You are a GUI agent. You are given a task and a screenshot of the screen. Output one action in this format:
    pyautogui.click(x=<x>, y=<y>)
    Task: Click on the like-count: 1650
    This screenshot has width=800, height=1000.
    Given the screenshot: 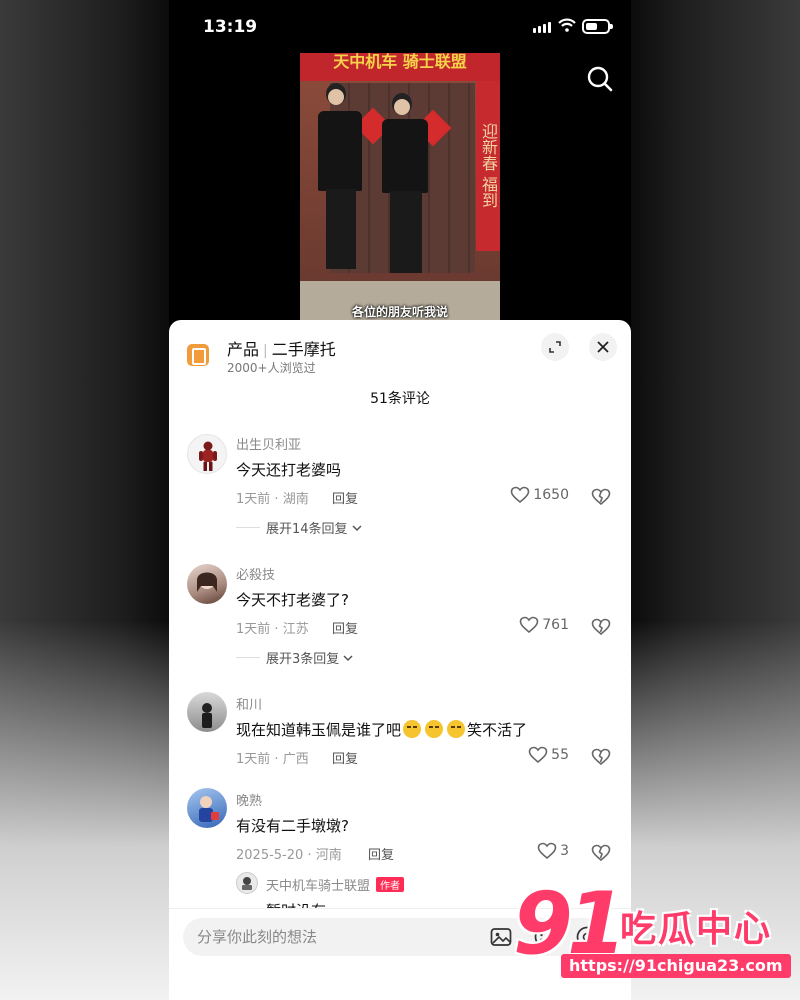 What is the action you would take?
    pyautogui.click(x=551, y=495)
    